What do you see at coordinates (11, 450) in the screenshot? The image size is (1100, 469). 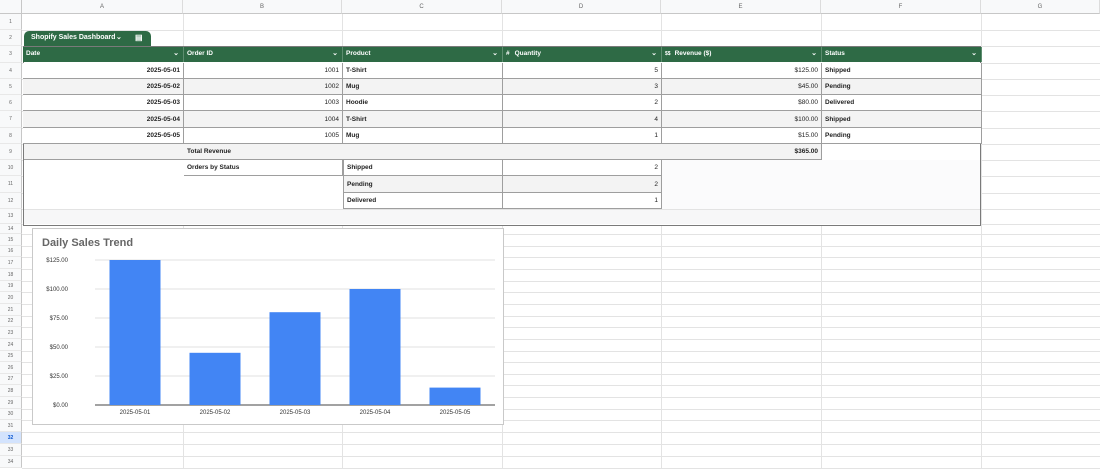 I see `row-header-33: 33` at bounding box center [11, 450].